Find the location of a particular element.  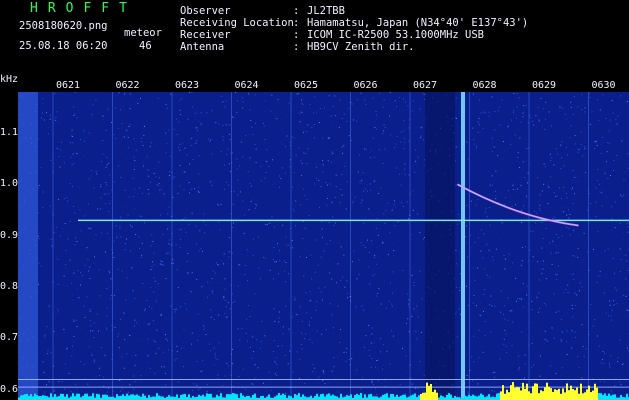

x-tick-label: 0623 is located at coordinates (187, 85).